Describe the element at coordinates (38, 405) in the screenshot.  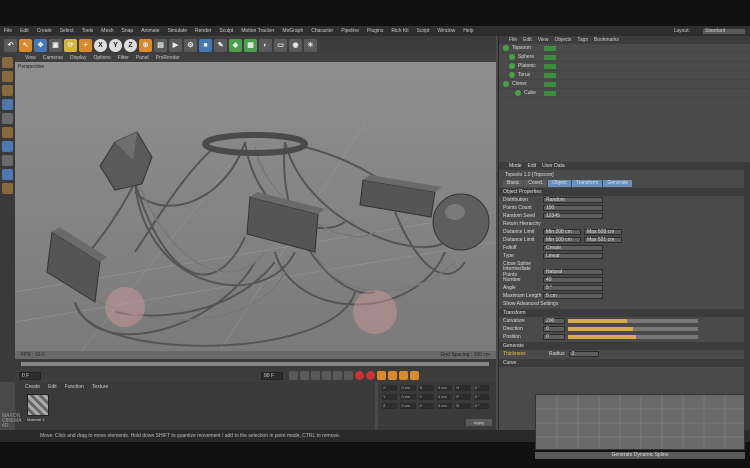
I see `material-swatch` at that location.